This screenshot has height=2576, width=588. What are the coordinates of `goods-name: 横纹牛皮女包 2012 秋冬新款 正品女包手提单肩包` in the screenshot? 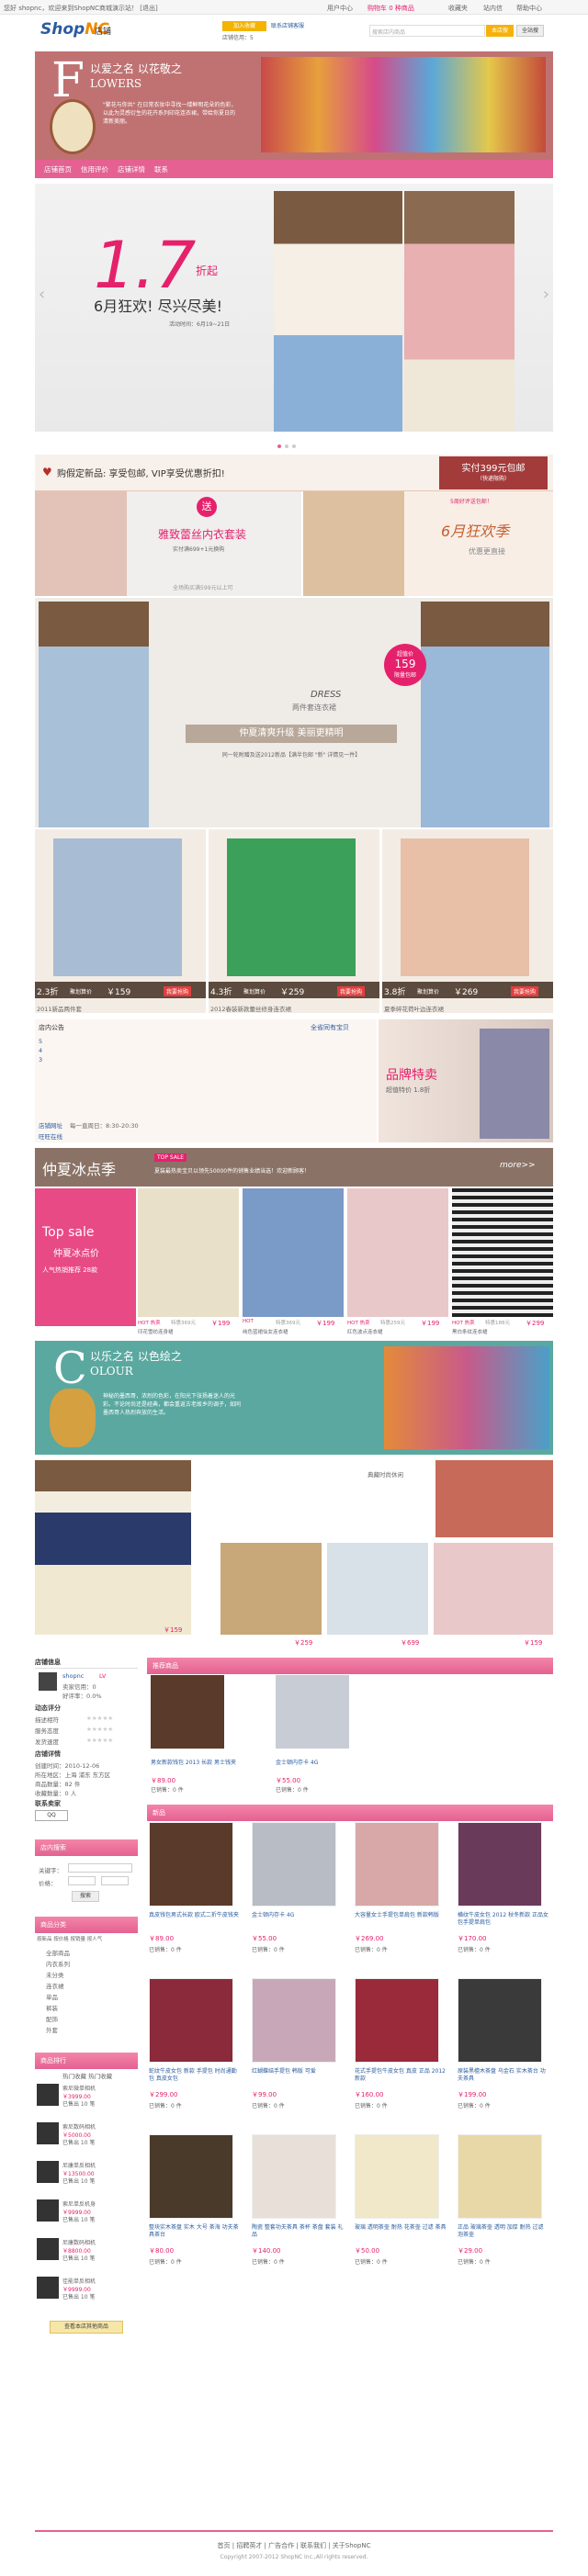 It's located at (503, 1920).